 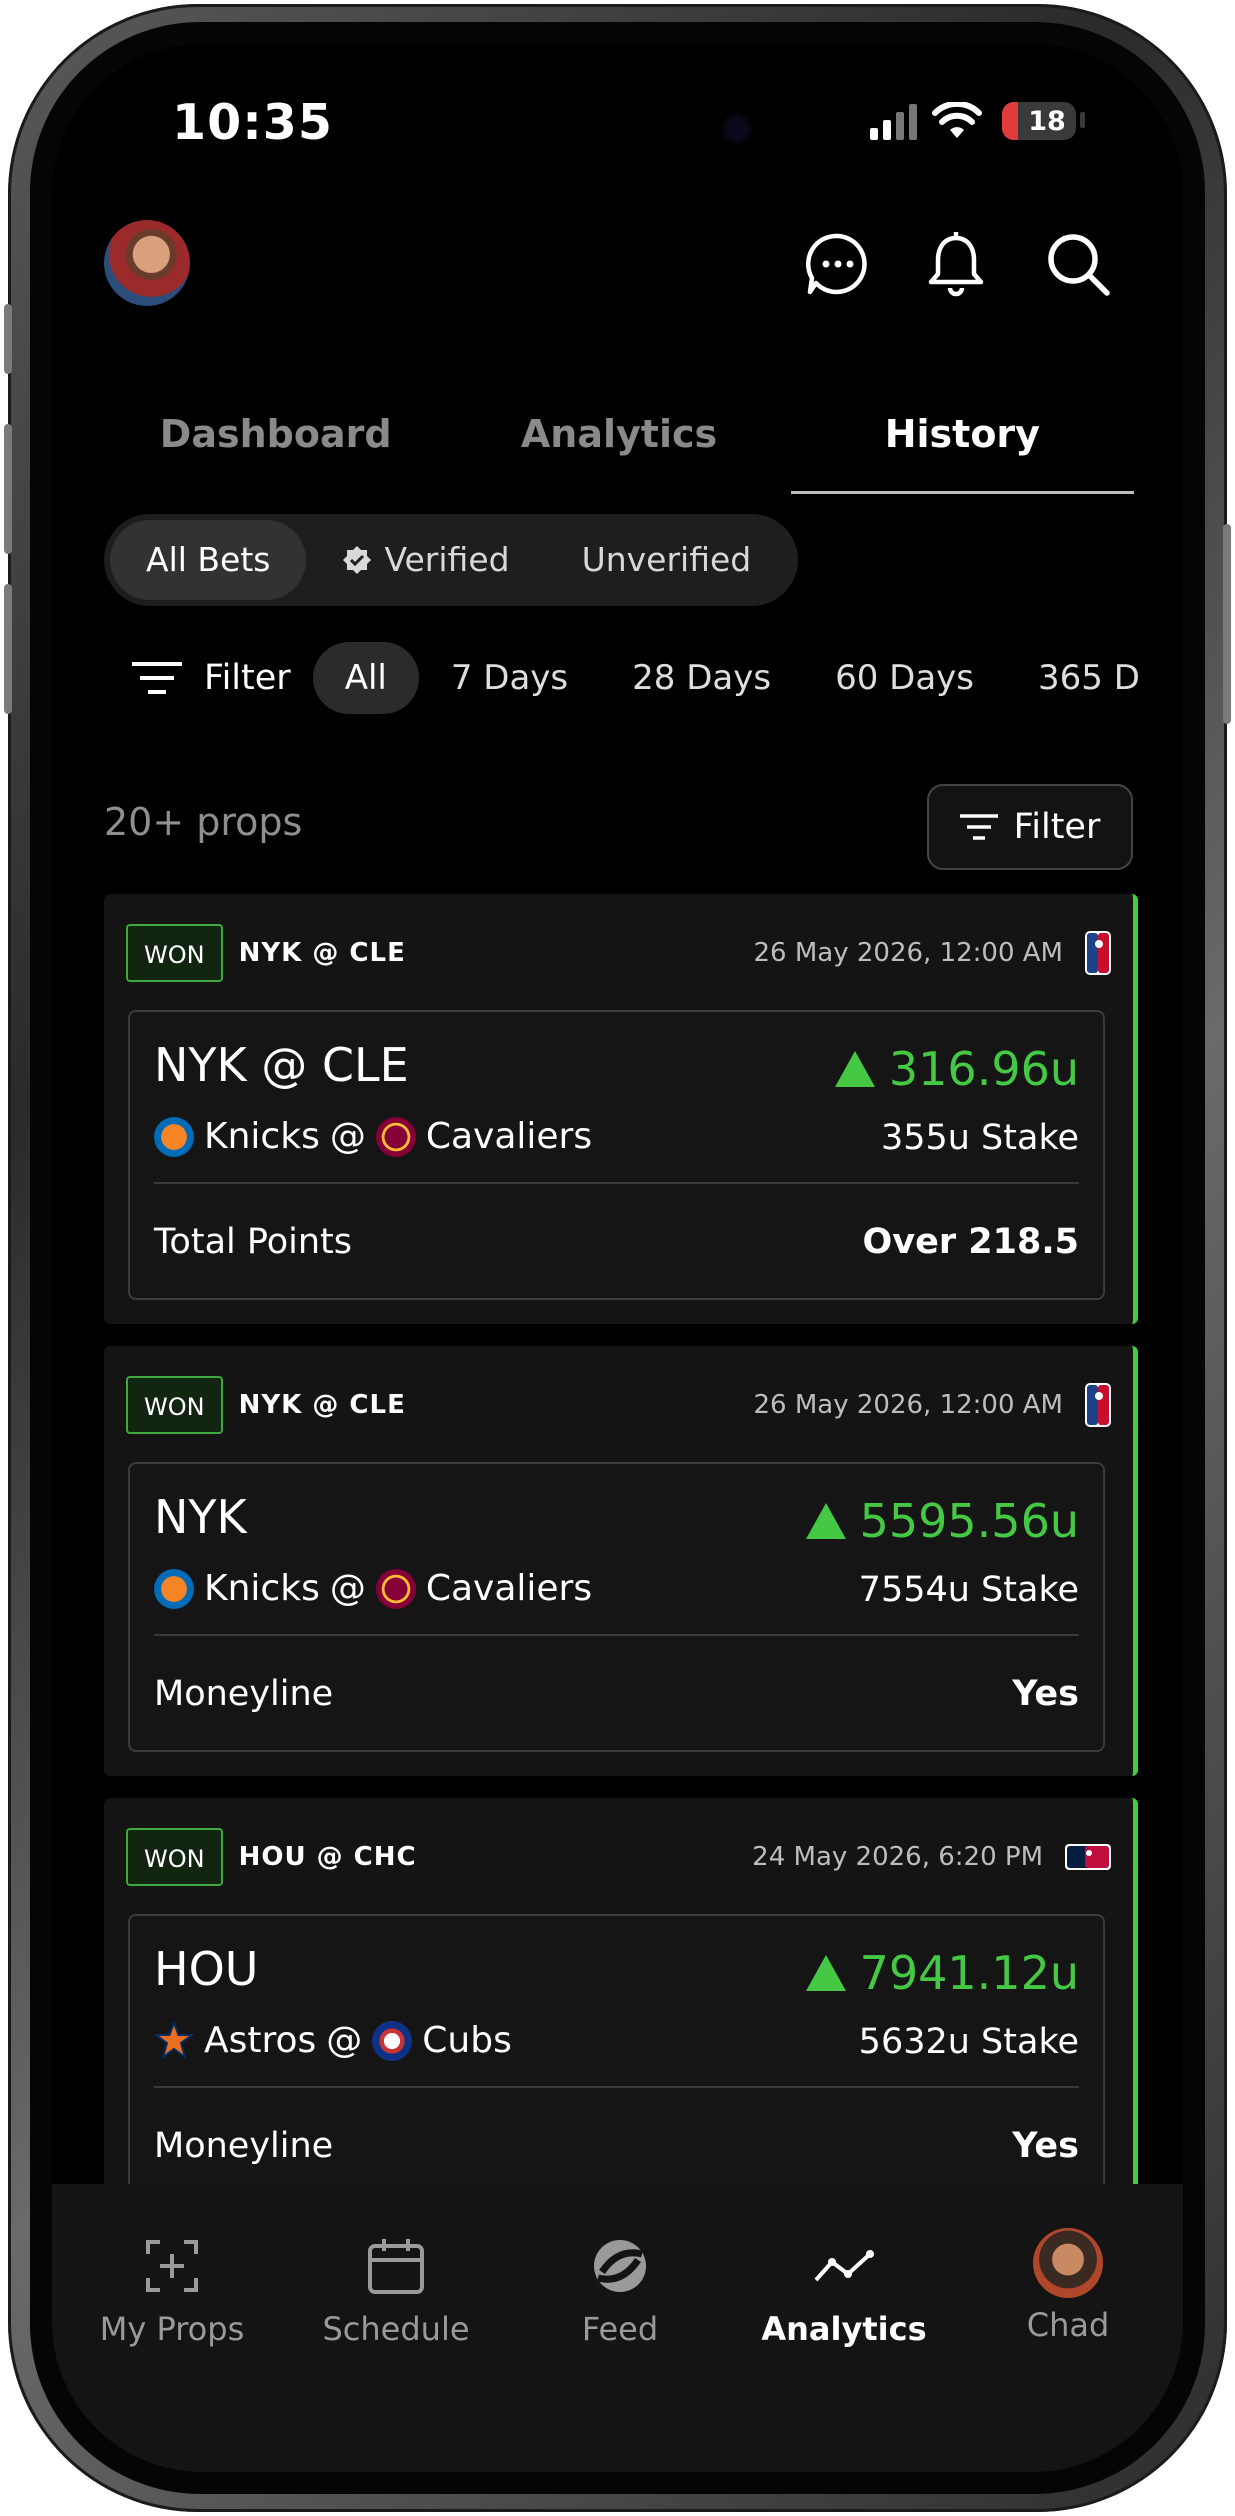 What do you see at coordinates (701, 678) in the screenshot?
I see `chip-28-days: 28 Days` at bounding box center [701, 678].